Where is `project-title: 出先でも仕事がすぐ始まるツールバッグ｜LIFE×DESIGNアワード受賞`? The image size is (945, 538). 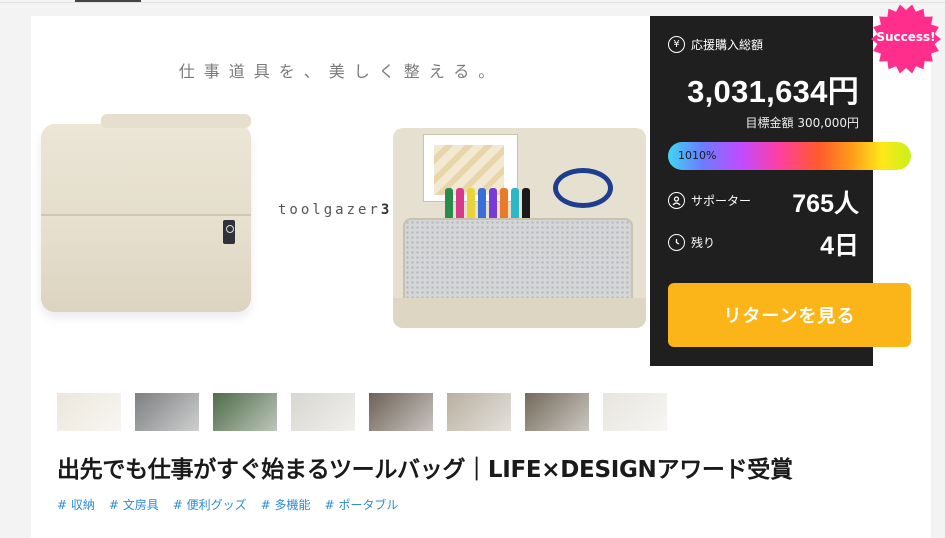 project-title: 出先でも仕事がすぐ始まるツールバッグ｜LIFE×DESIGNアワード受賞 is located at coordinates (425, 470).